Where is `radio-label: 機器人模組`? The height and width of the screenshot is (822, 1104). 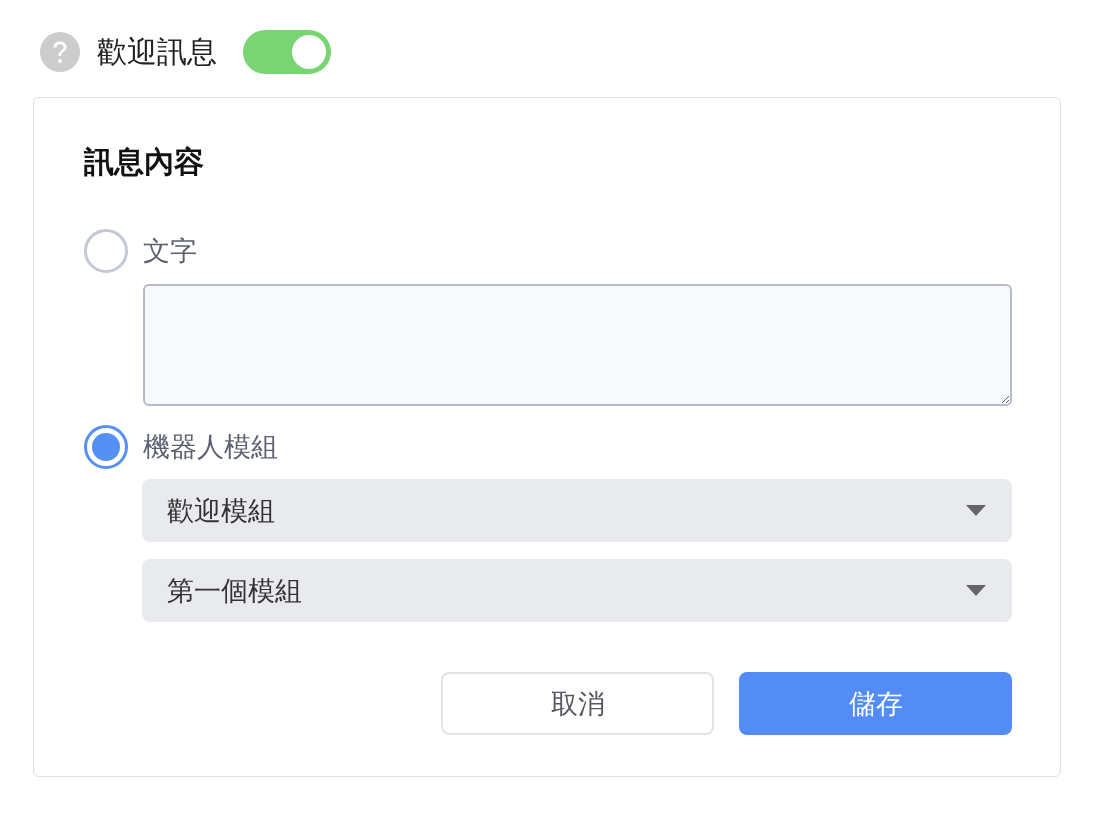 radio-label: 機器人模組 is located at coordinates (210, 447).